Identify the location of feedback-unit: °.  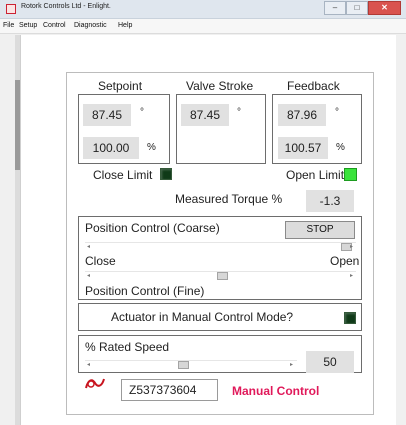
(337, 112).